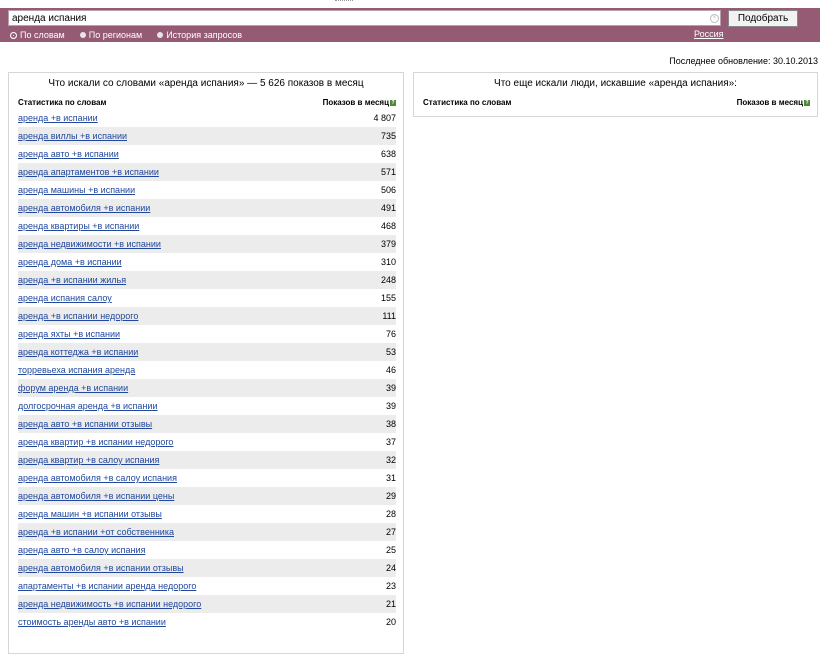 The width and height of the screenshot is (826, 654). What do you see at coordinates (390, 568) in the screenshot?
I see `shows-count: 24` at bounding box center [390, 568].